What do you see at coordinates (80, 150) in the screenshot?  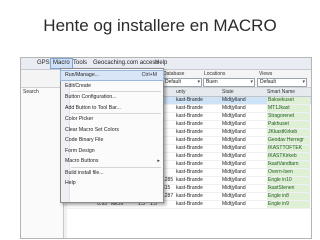 I see `menu-item-label: Form Design` at bounding box center [80, 150].